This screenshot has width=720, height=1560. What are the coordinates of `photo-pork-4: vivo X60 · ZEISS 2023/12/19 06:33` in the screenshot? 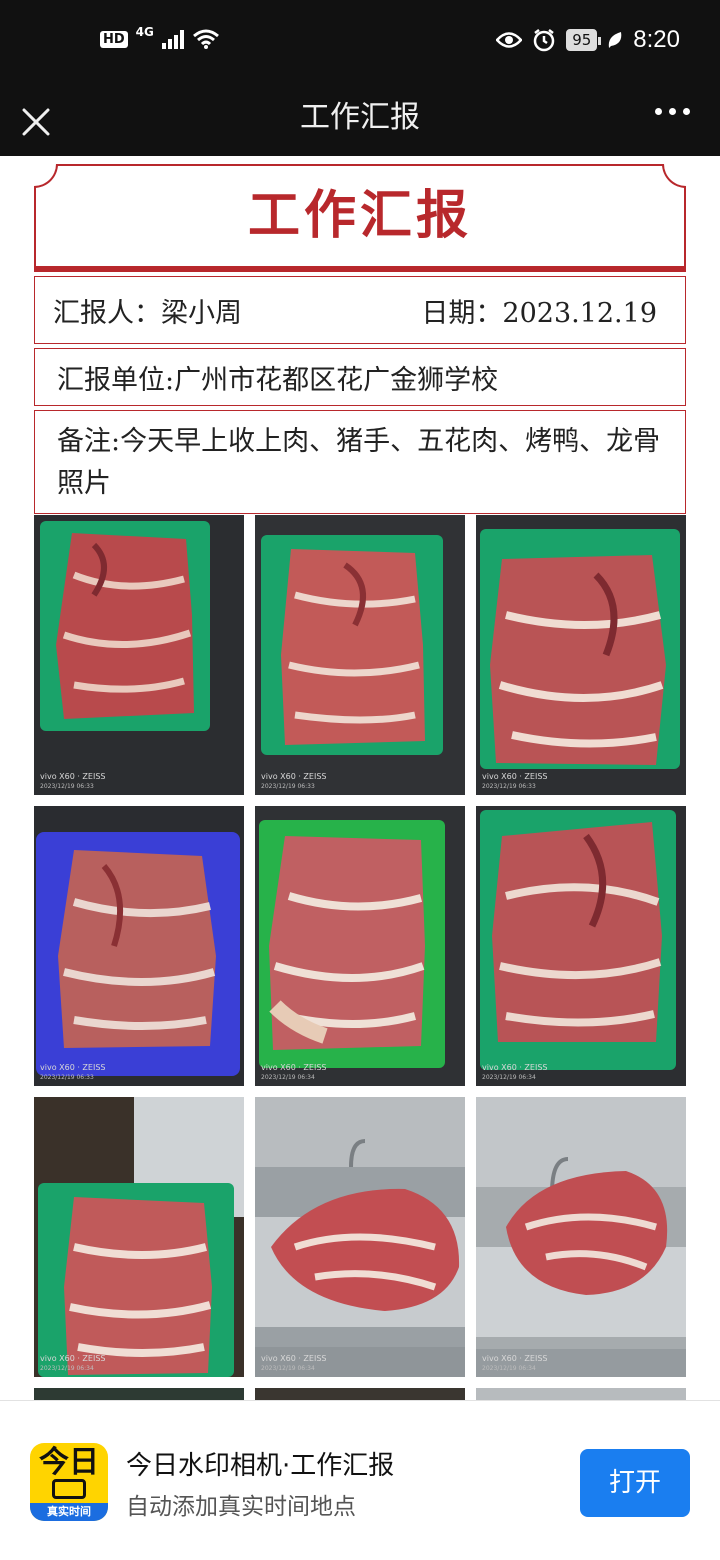 It's located at (139, 946).